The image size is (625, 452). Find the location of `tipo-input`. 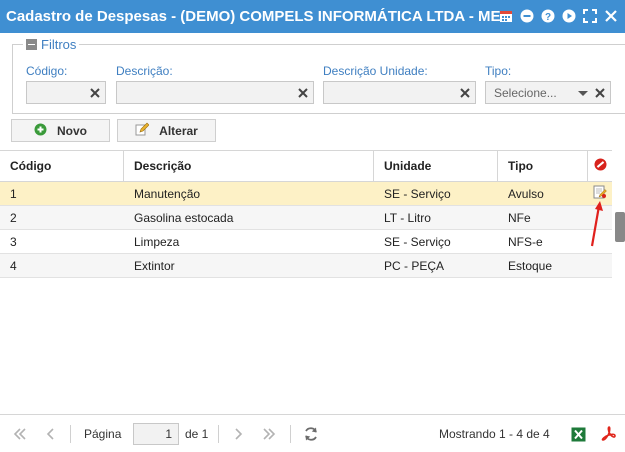

tipo-input is located at coordinates (548, 92).